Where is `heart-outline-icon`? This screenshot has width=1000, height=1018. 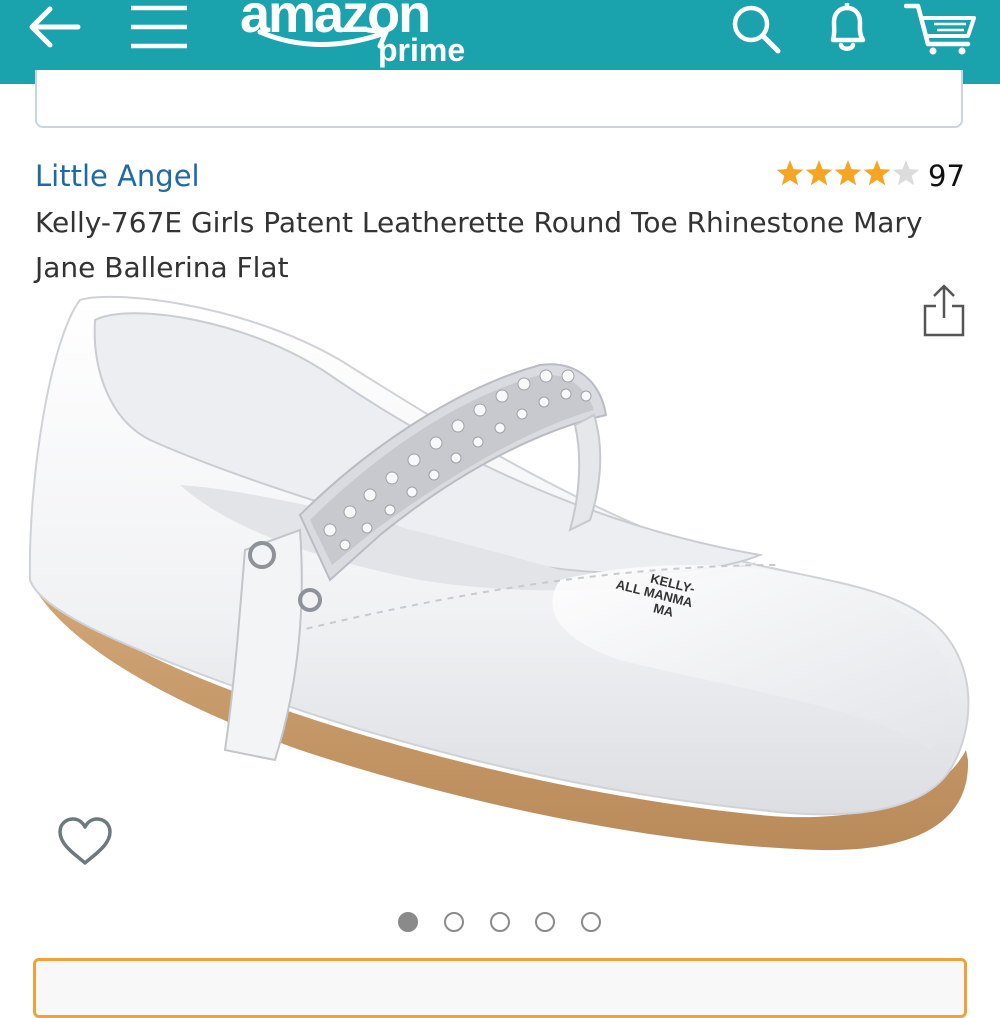
heart-outline-icon is located at coordinates (85, 842).